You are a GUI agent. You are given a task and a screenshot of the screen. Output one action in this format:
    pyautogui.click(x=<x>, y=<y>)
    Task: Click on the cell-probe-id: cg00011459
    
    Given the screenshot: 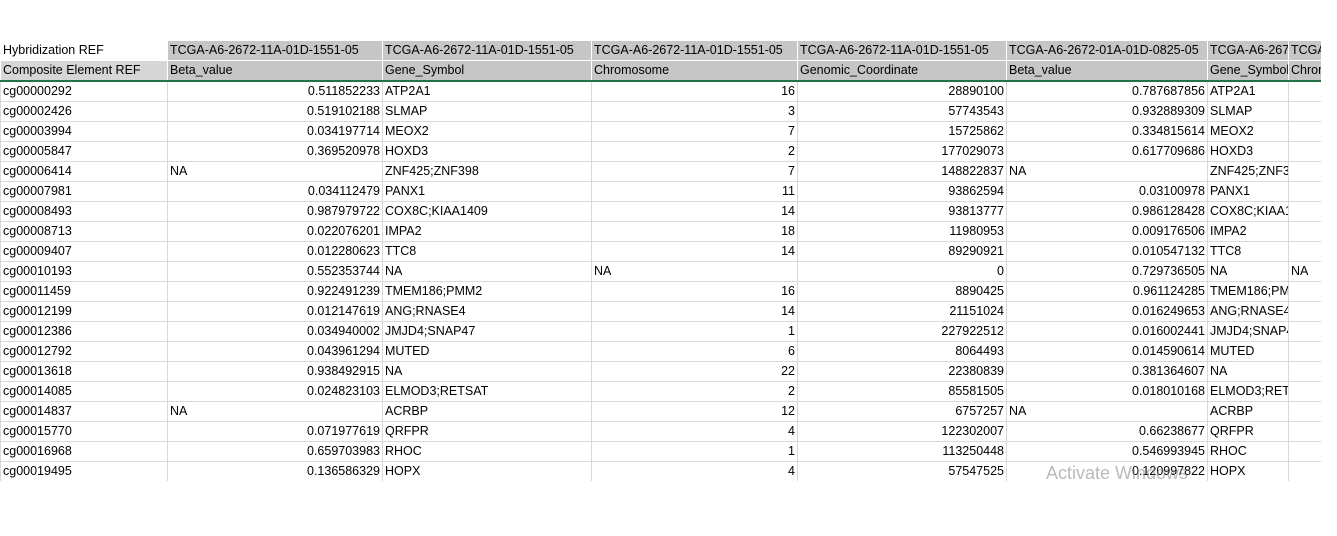 What is the action you would take?
    pyautogui.click(x=84, y=291)
    